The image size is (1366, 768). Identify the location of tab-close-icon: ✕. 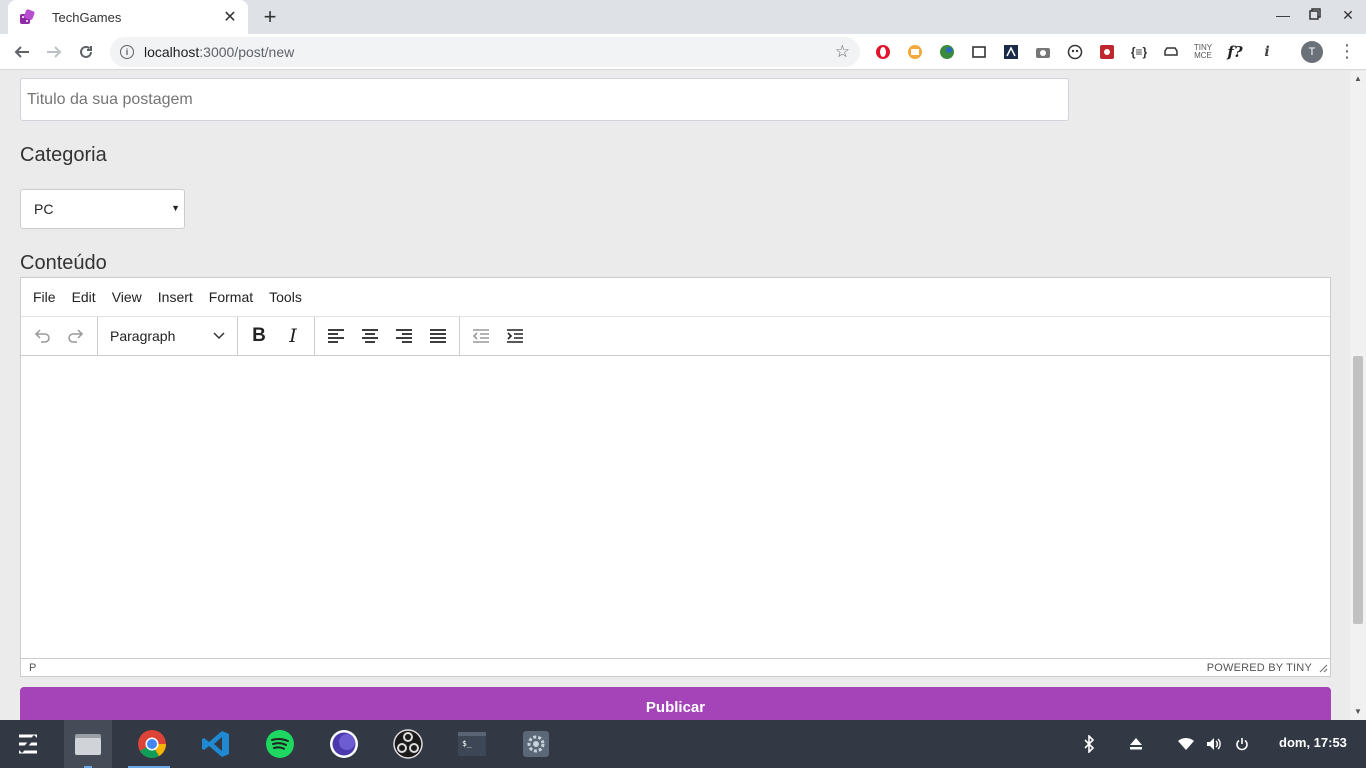
(230, 17).